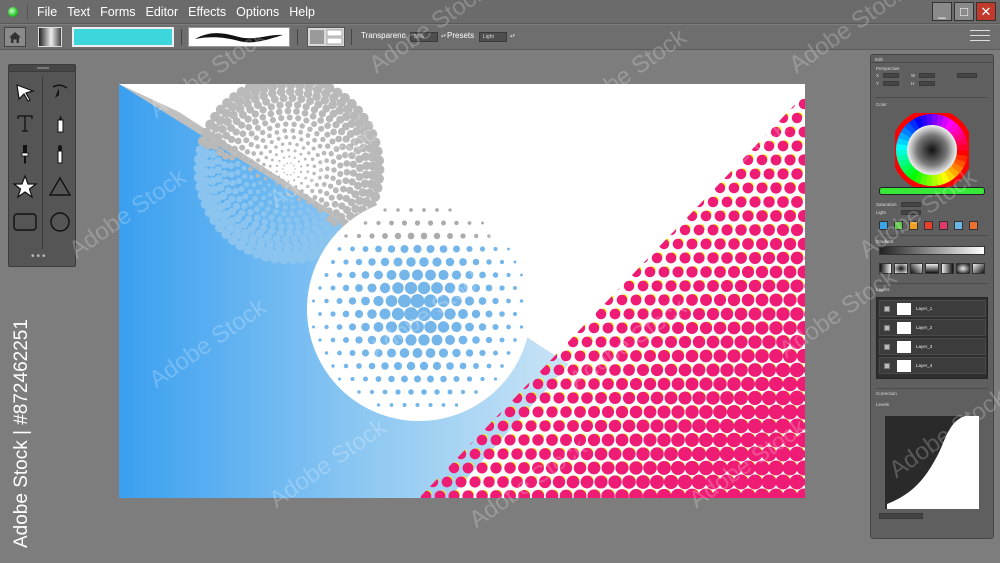  What do you see at coordinates (927, 75) in the screenshot?
I see `w-field` at bounding box center [927, 75].